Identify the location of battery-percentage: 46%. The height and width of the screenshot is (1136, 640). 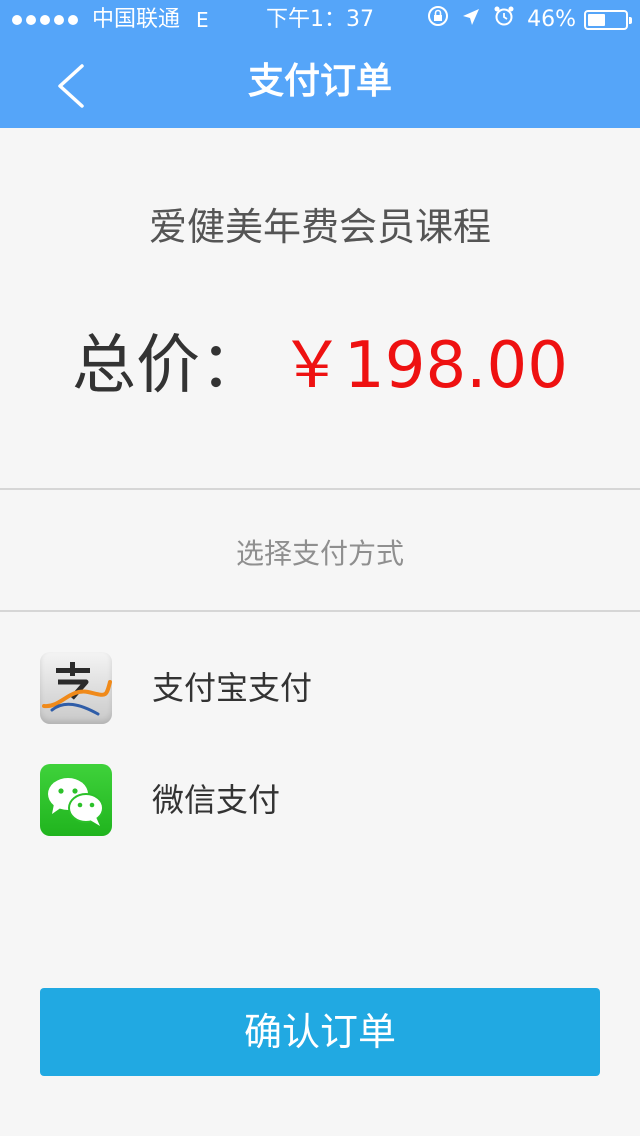
(551, 19).